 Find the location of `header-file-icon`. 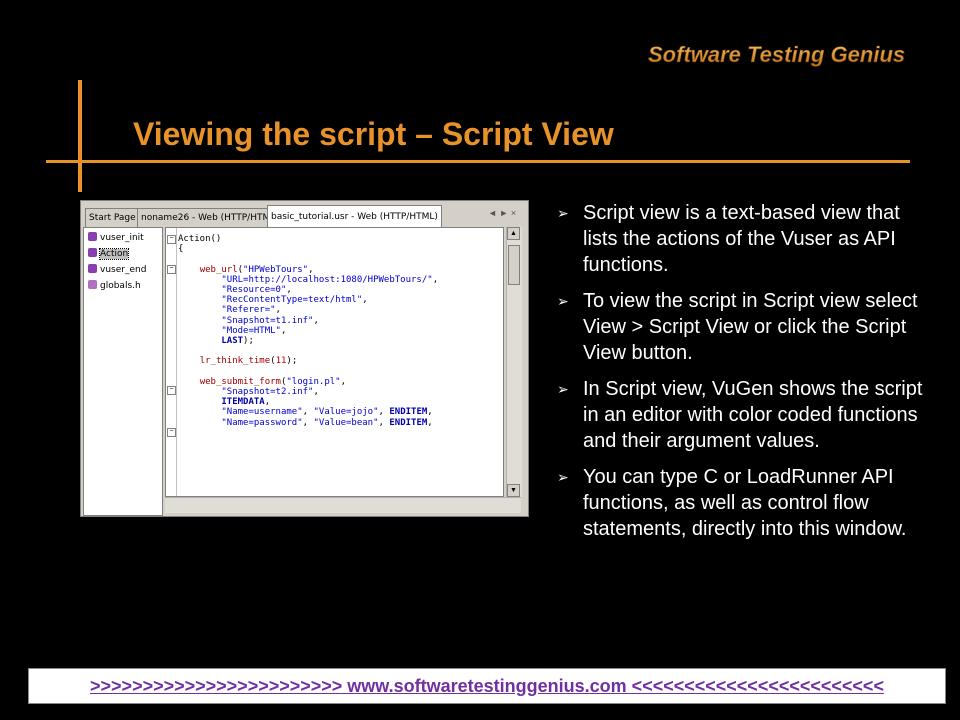

header-file-icon is located at coordinates (92, 284).